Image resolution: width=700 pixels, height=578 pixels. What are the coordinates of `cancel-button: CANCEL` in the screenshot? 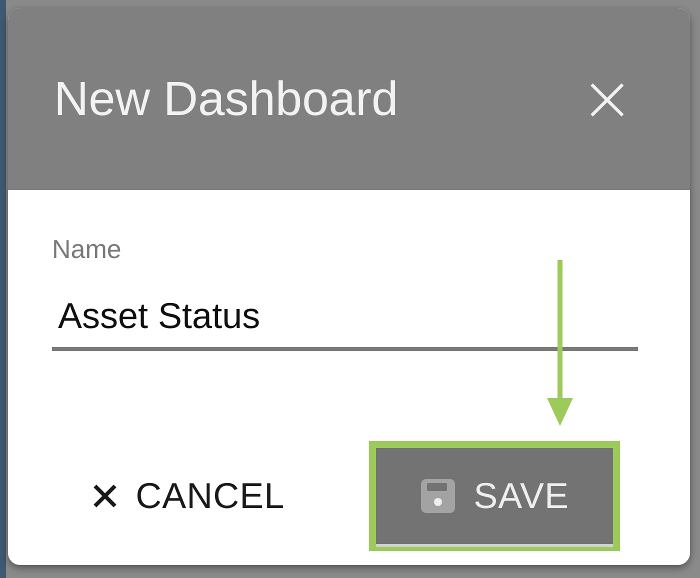 It's located at (188, 496).